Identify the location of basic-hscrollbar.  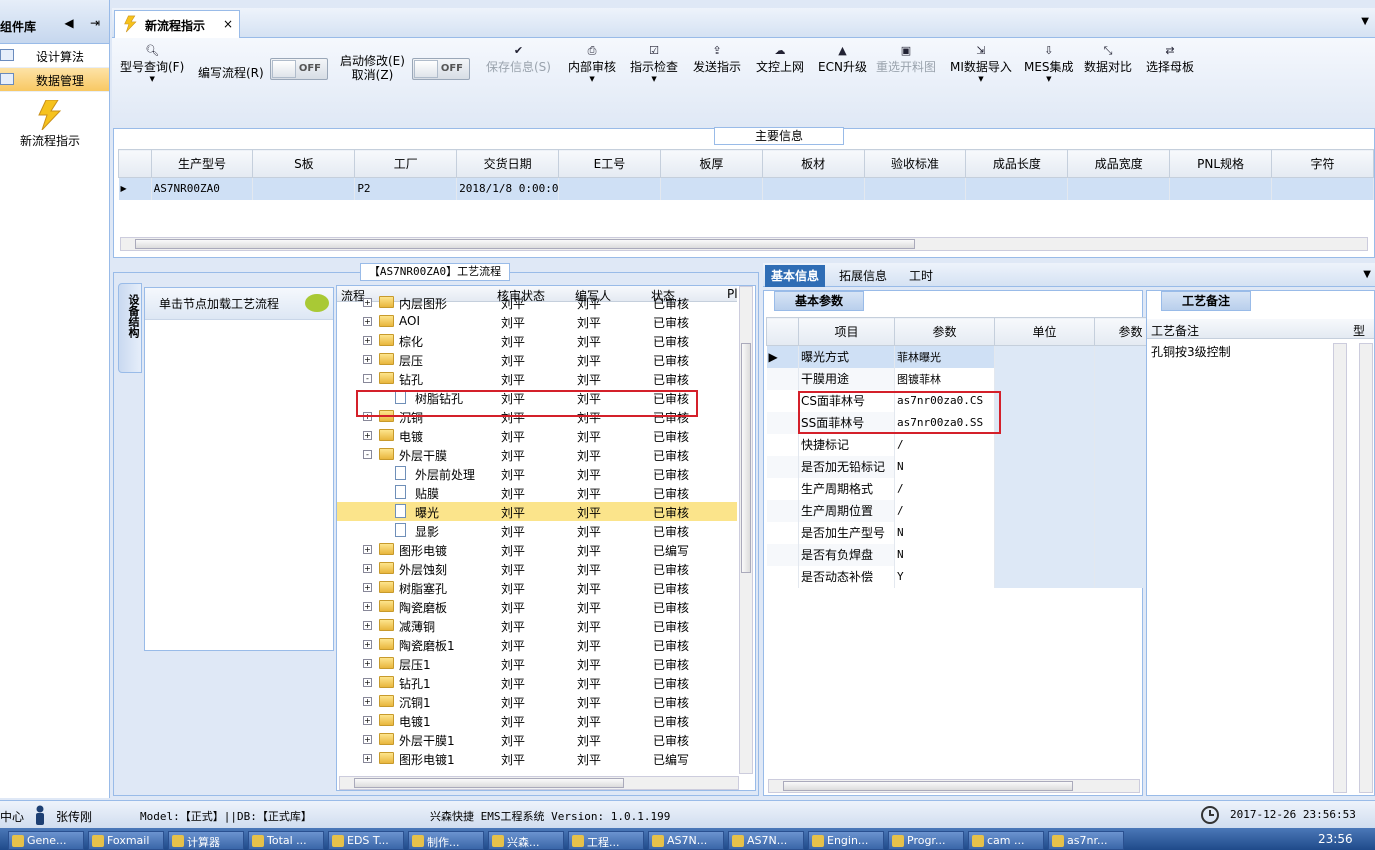
(954, 786).